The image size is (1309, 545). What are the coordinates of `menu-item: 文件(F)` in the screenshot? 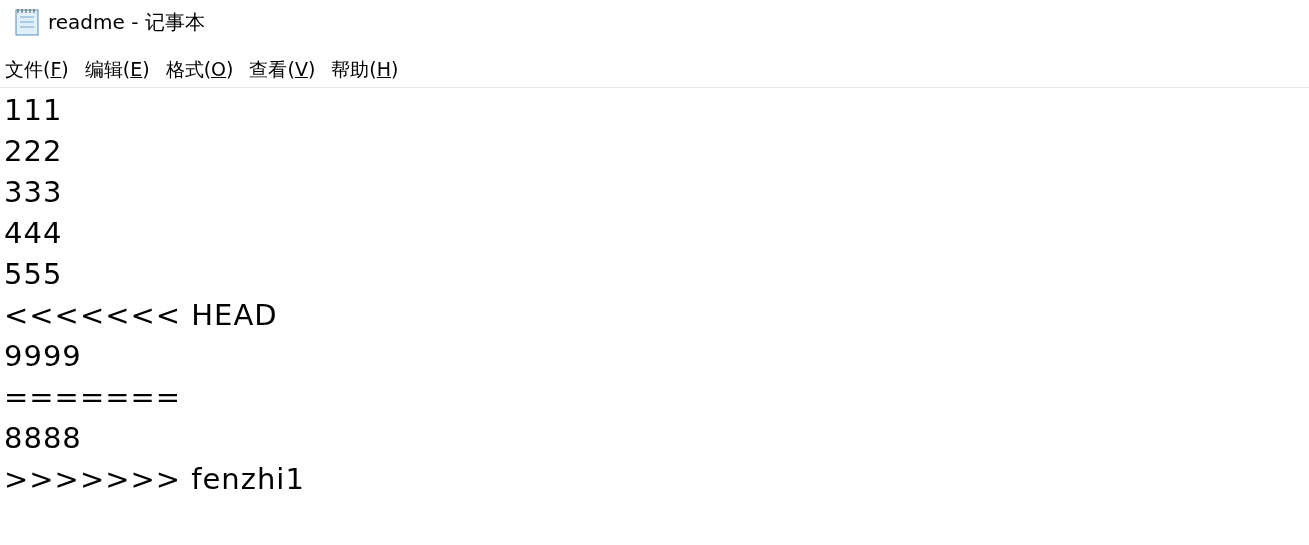 It's located at (37, 68).